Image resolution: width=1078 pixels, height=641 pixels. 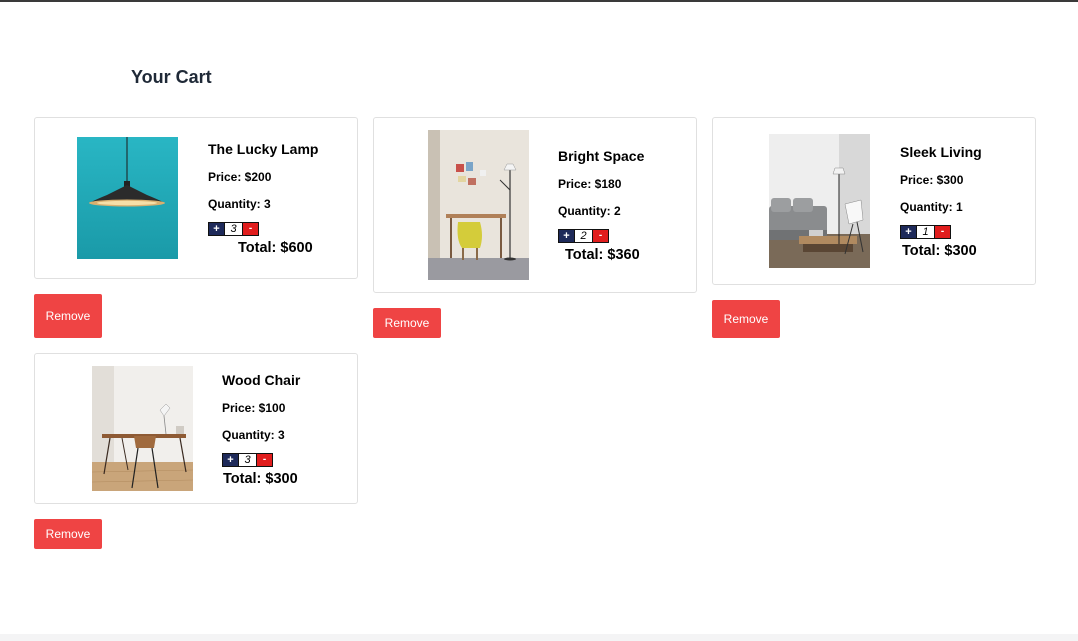 I want to click on quantity-stepper: + 1 -, so click(x=925, y=232).